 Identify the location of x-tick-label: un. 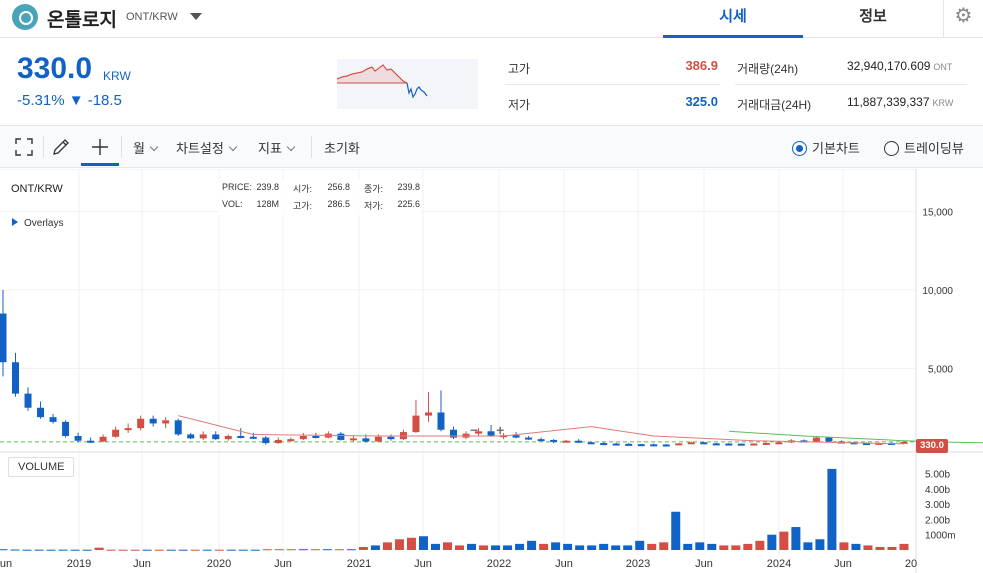
(6, 564).